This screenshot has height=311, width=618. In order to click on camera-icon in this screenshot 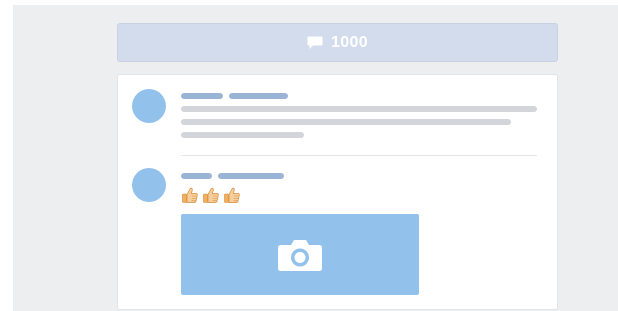, I will do `click(300, 255)`.